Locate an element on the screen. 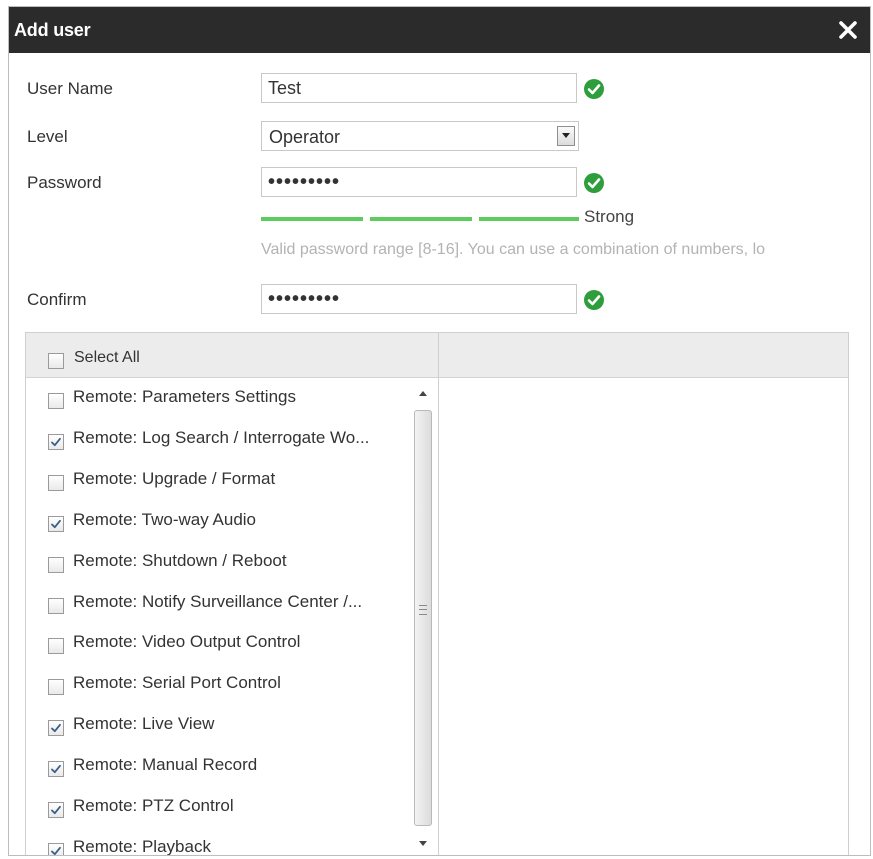  arrow-down-icon is located at coordinates (423, 843).